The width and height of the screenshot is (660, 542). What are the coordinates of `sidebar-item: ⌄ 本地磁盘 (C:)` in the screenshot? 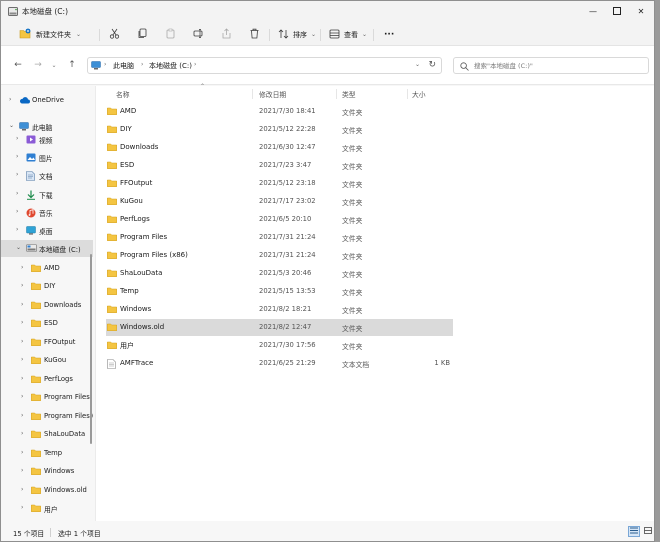 It's located at (47, 248).